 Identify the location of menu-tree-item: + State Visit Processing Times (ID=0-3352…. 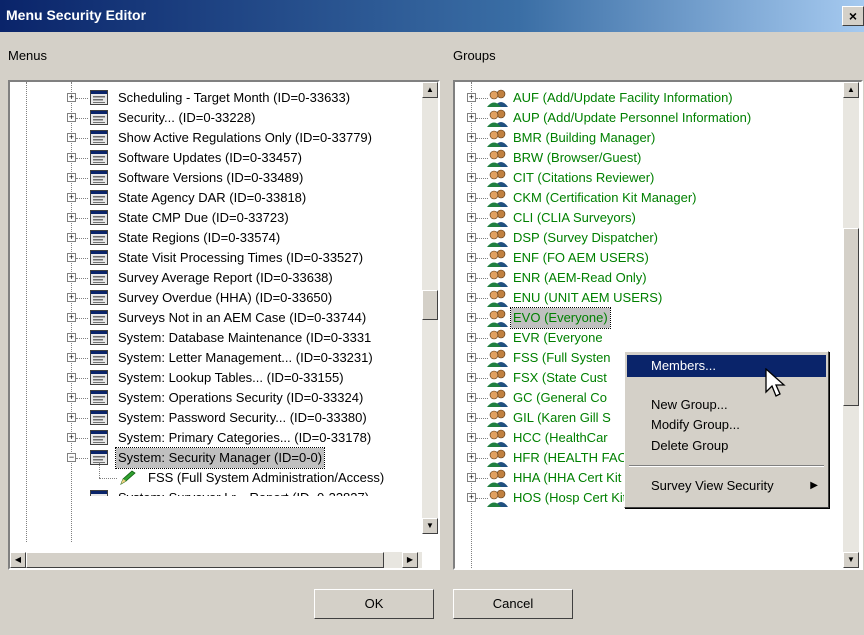
(215, 258).